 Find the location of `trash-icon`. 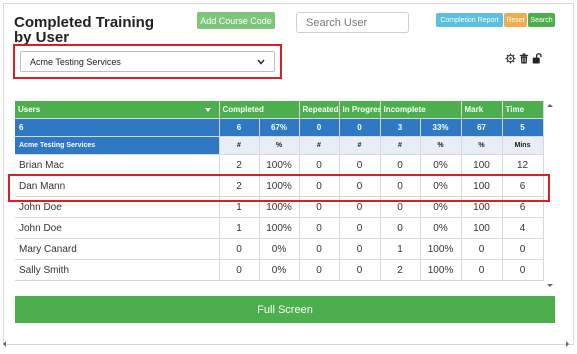

trash-icon is located at coordinates (524, 58).